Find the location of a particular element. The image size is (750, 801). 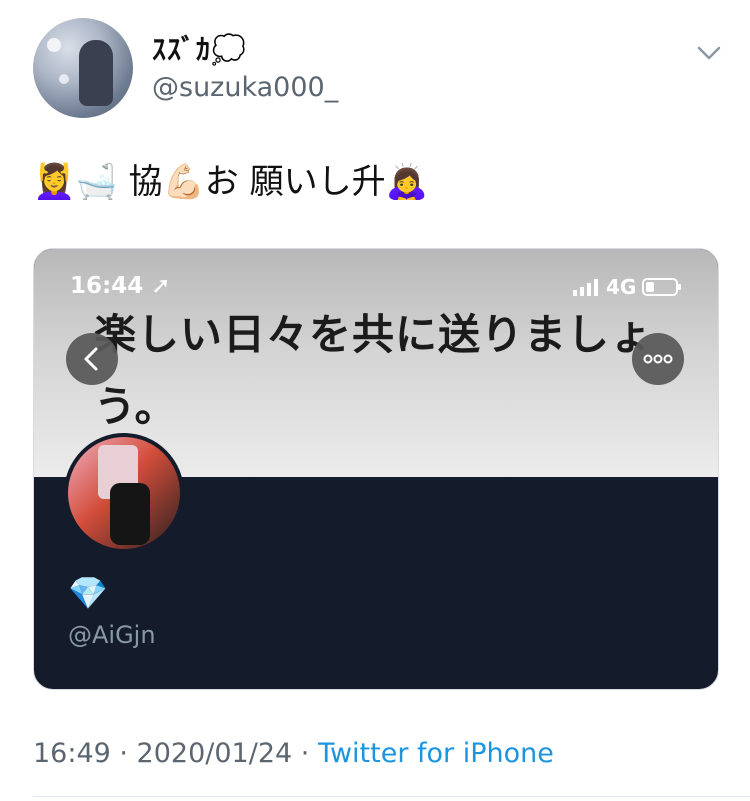

status-time: 16:44 ➚ is located at coordinates (120, 286).